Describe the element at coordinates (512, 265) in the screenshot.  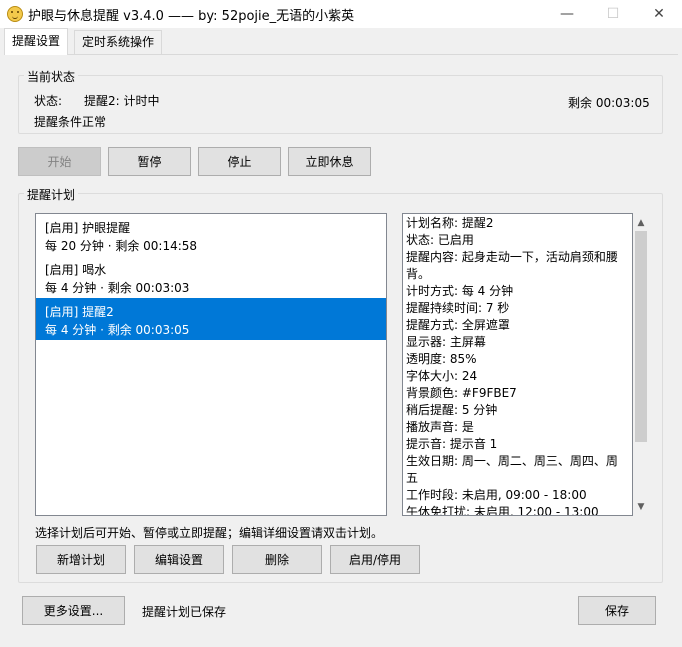
I see `detail-content: 提醒内容: 起身走动一下，活动肩颈和腰背。` at that location.